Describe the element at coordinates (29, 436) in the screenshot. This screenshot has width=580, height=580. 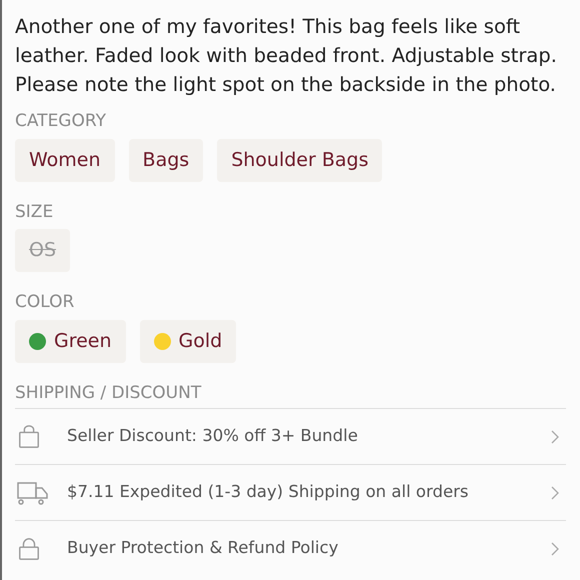
I see `bag-icon` at that location.